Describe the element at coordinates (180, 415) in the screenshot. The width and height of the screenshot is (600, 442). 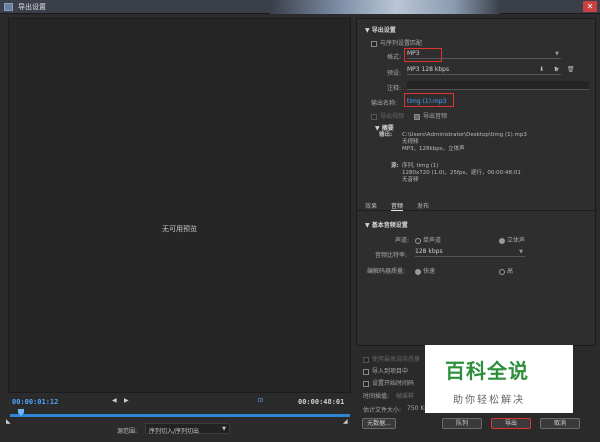
I see `timeline-scrubber` at that location.